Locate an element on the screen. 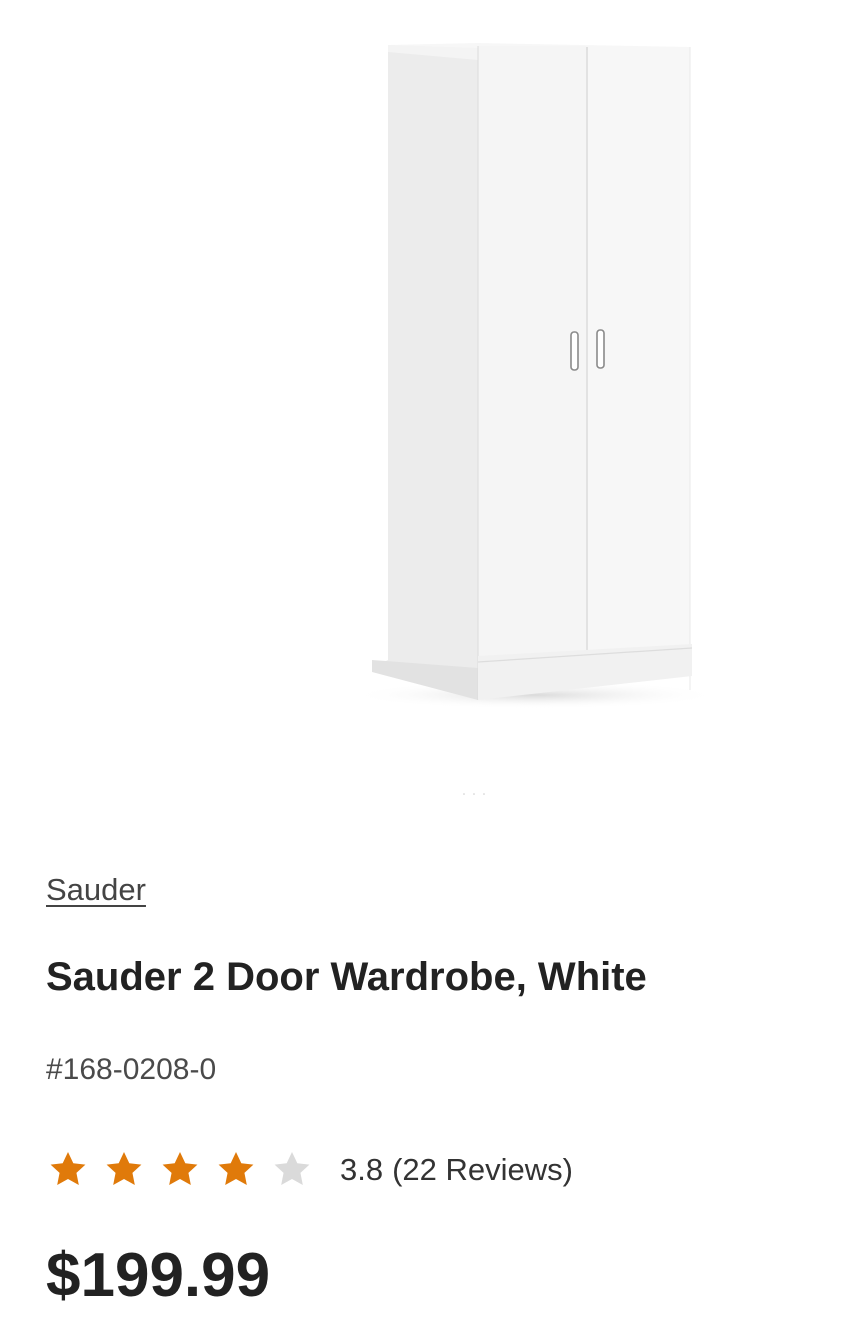  product-title: Sauder 2 Door Wardrobe, White is located at coordinates (346, 977).